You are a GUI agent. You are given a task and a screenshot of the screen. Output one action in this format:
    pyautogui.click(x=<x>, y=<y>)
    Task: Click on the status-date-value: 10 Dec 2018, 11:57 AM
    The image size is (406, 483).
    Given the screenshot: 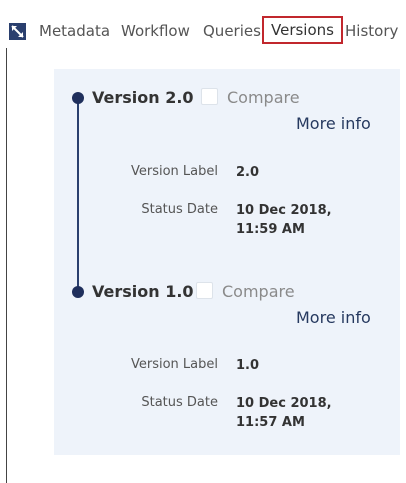 What is the action you would take?
    pyautogui.click(x=284, y=413)
    